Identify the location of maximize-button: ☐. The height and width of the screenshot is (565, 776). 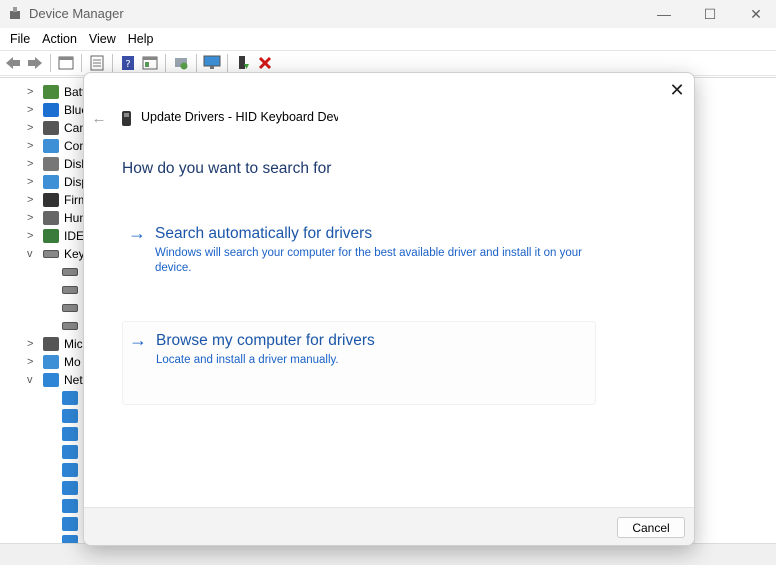
(710, 14).